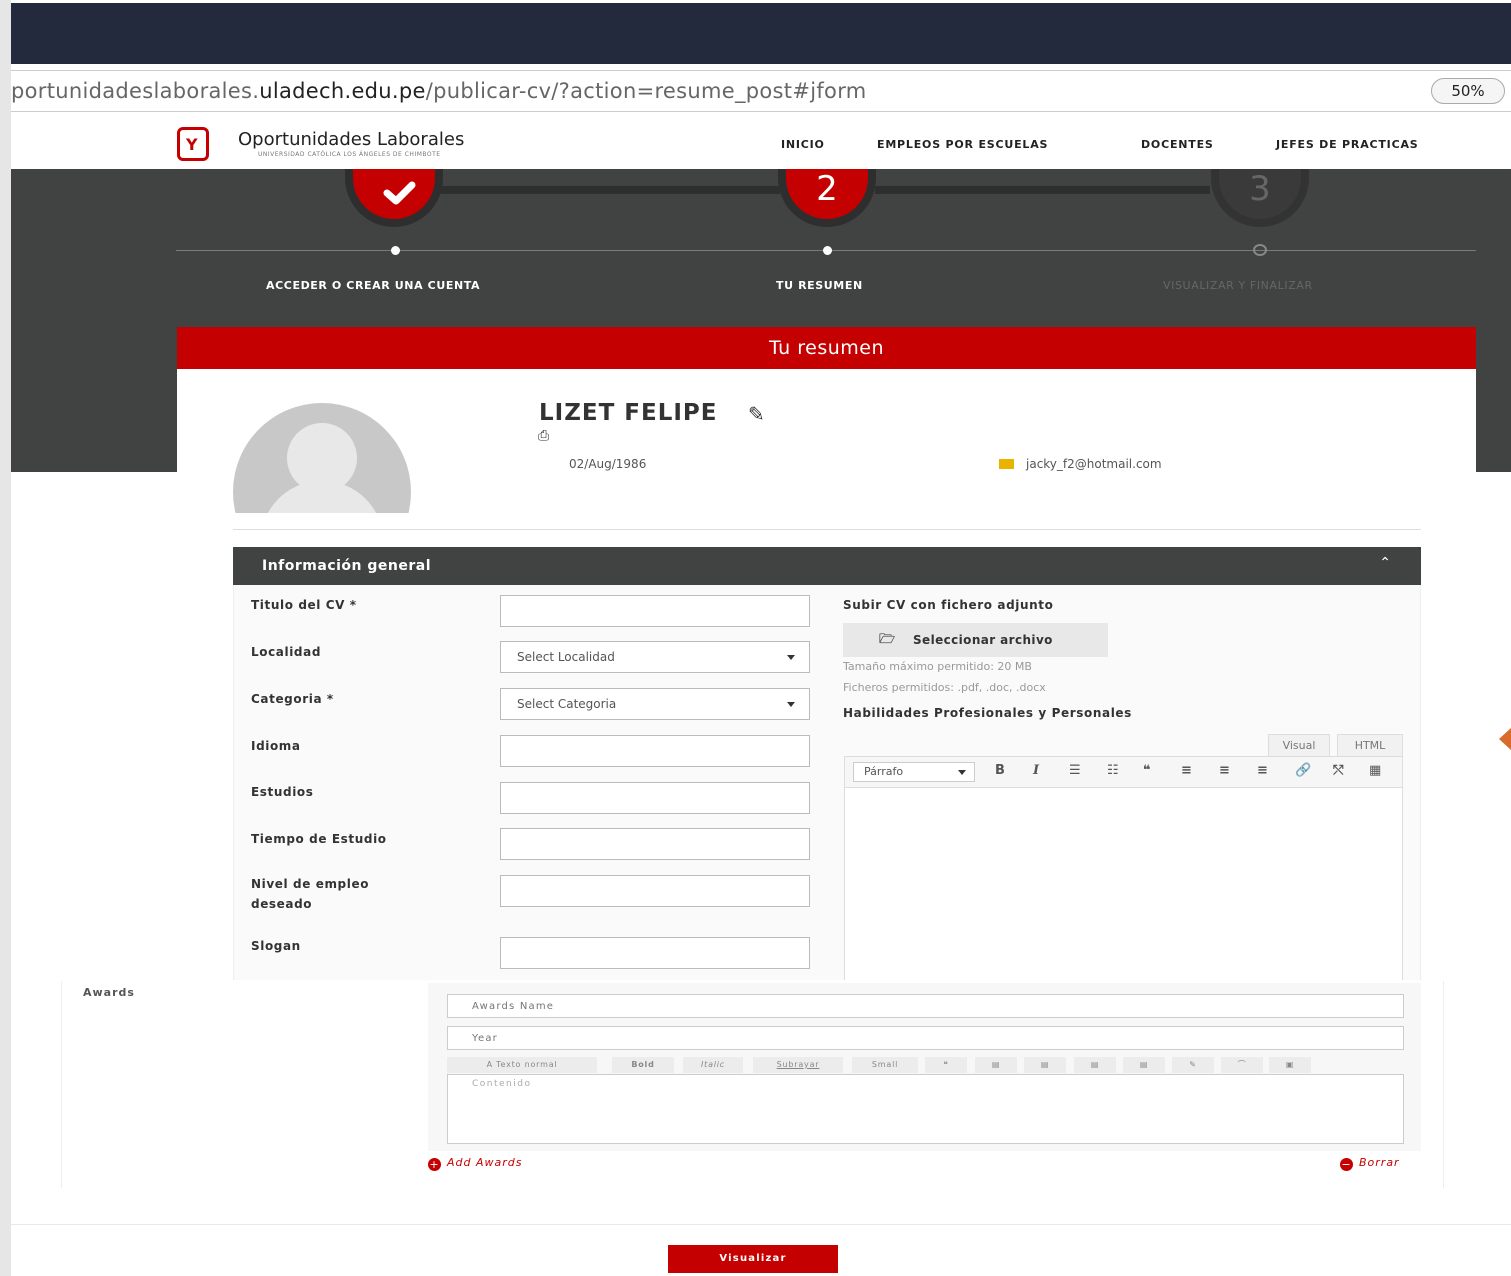 This screenshot has width=1511, height=1276. Describe the element at coordinates (819, 285) in the screenshot. I see `step-2-label: TU RESUMEN` at that location.